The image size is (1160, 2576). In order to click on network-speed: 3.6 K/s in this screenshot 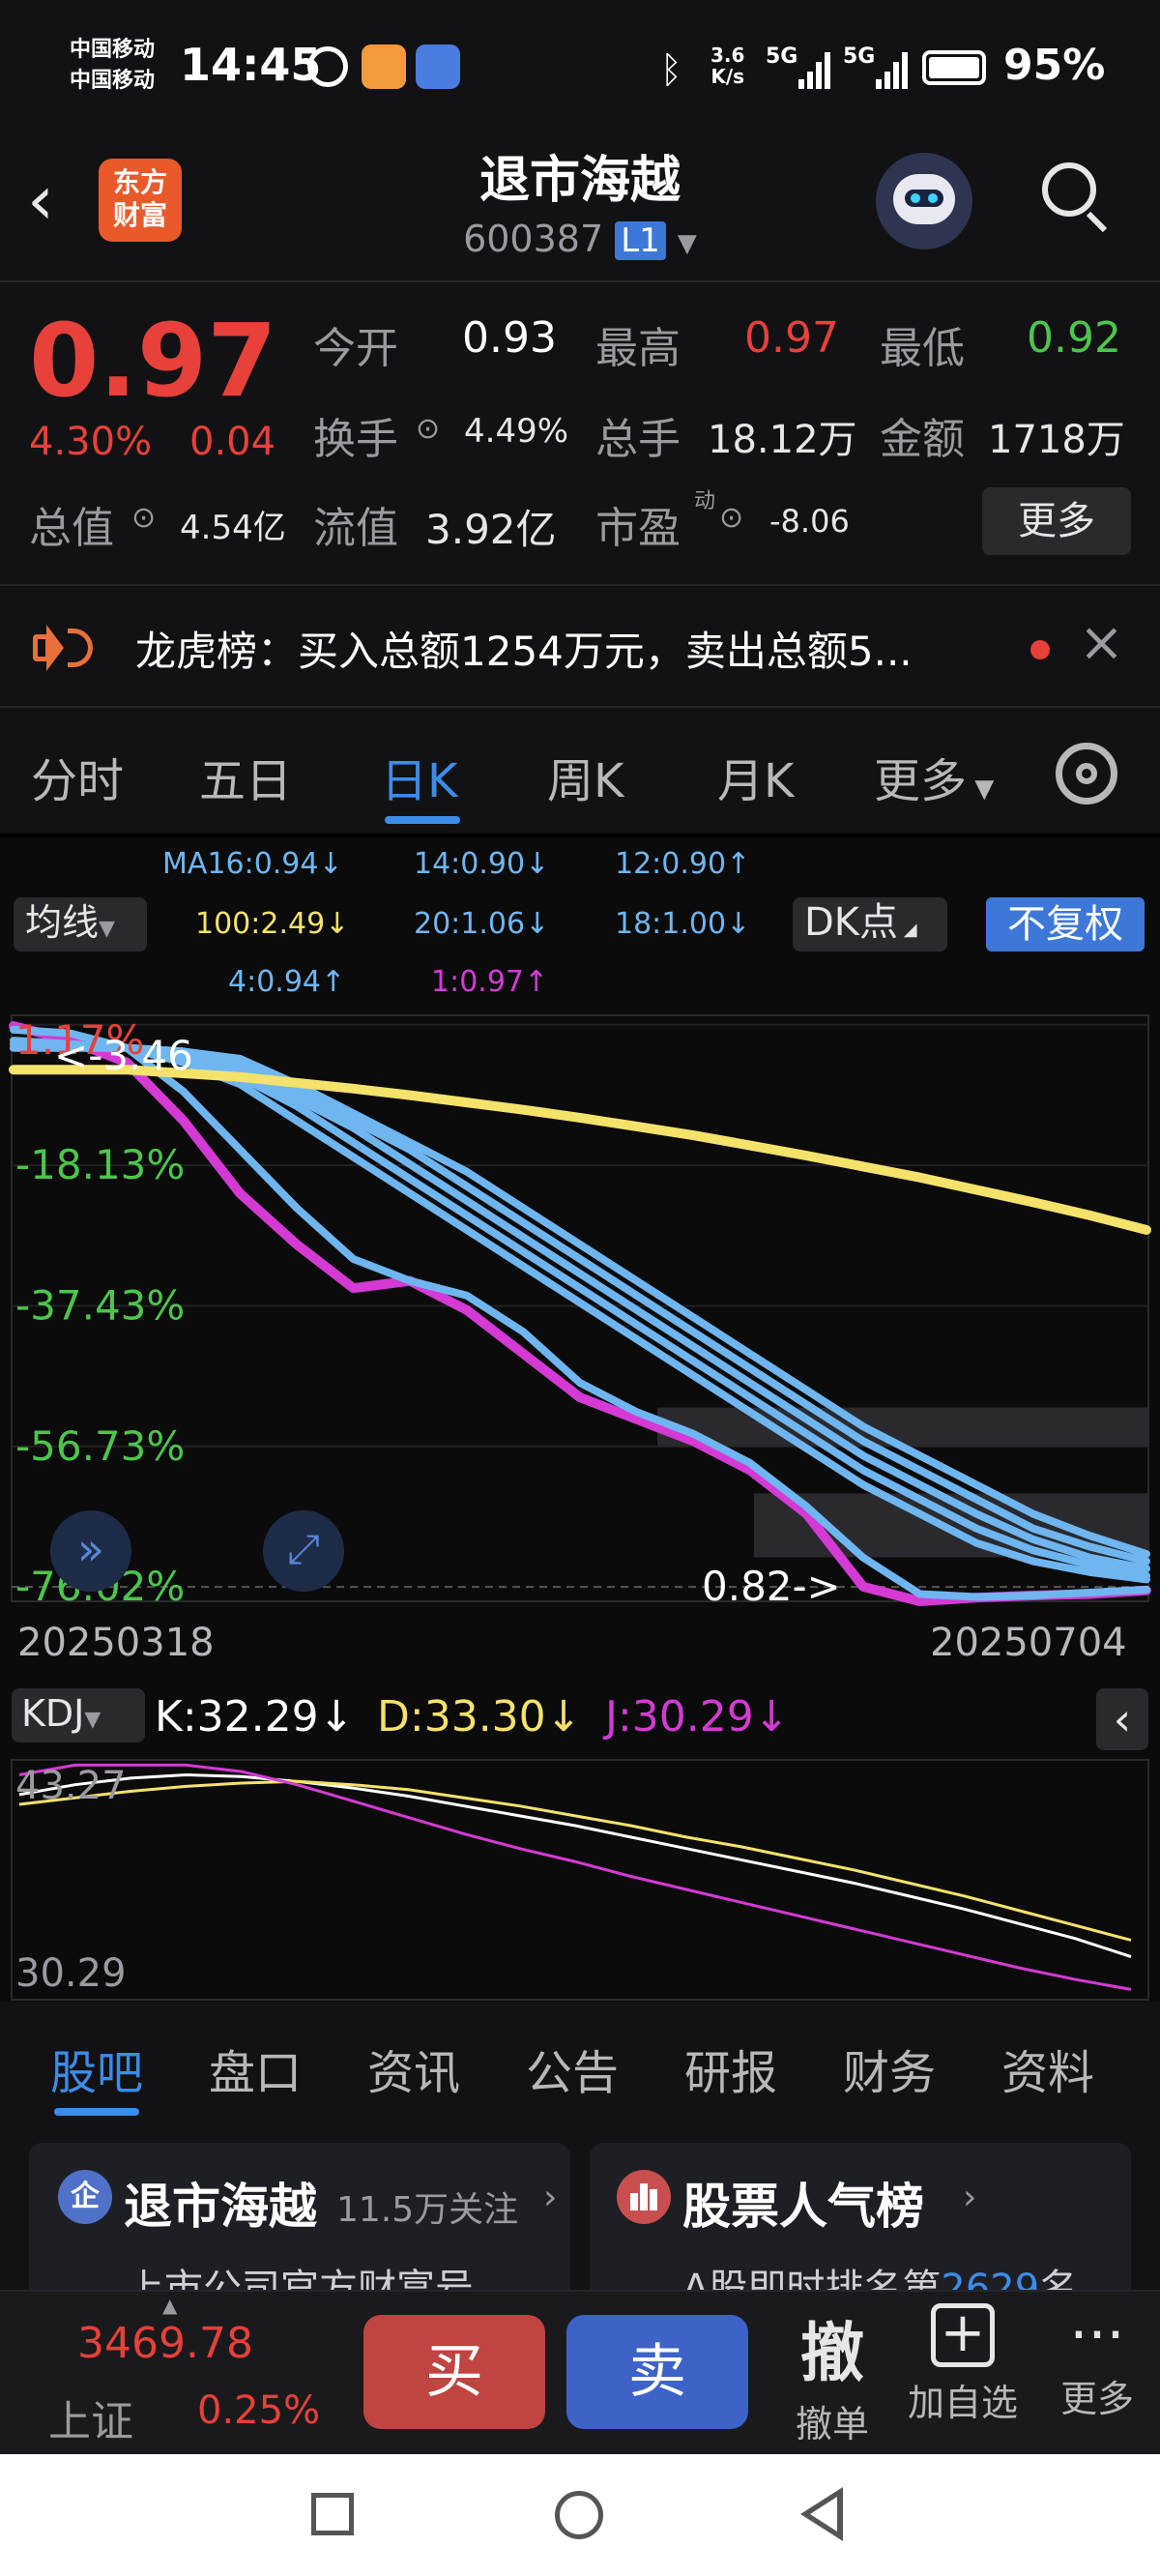, I will do `click(727, 66)`.